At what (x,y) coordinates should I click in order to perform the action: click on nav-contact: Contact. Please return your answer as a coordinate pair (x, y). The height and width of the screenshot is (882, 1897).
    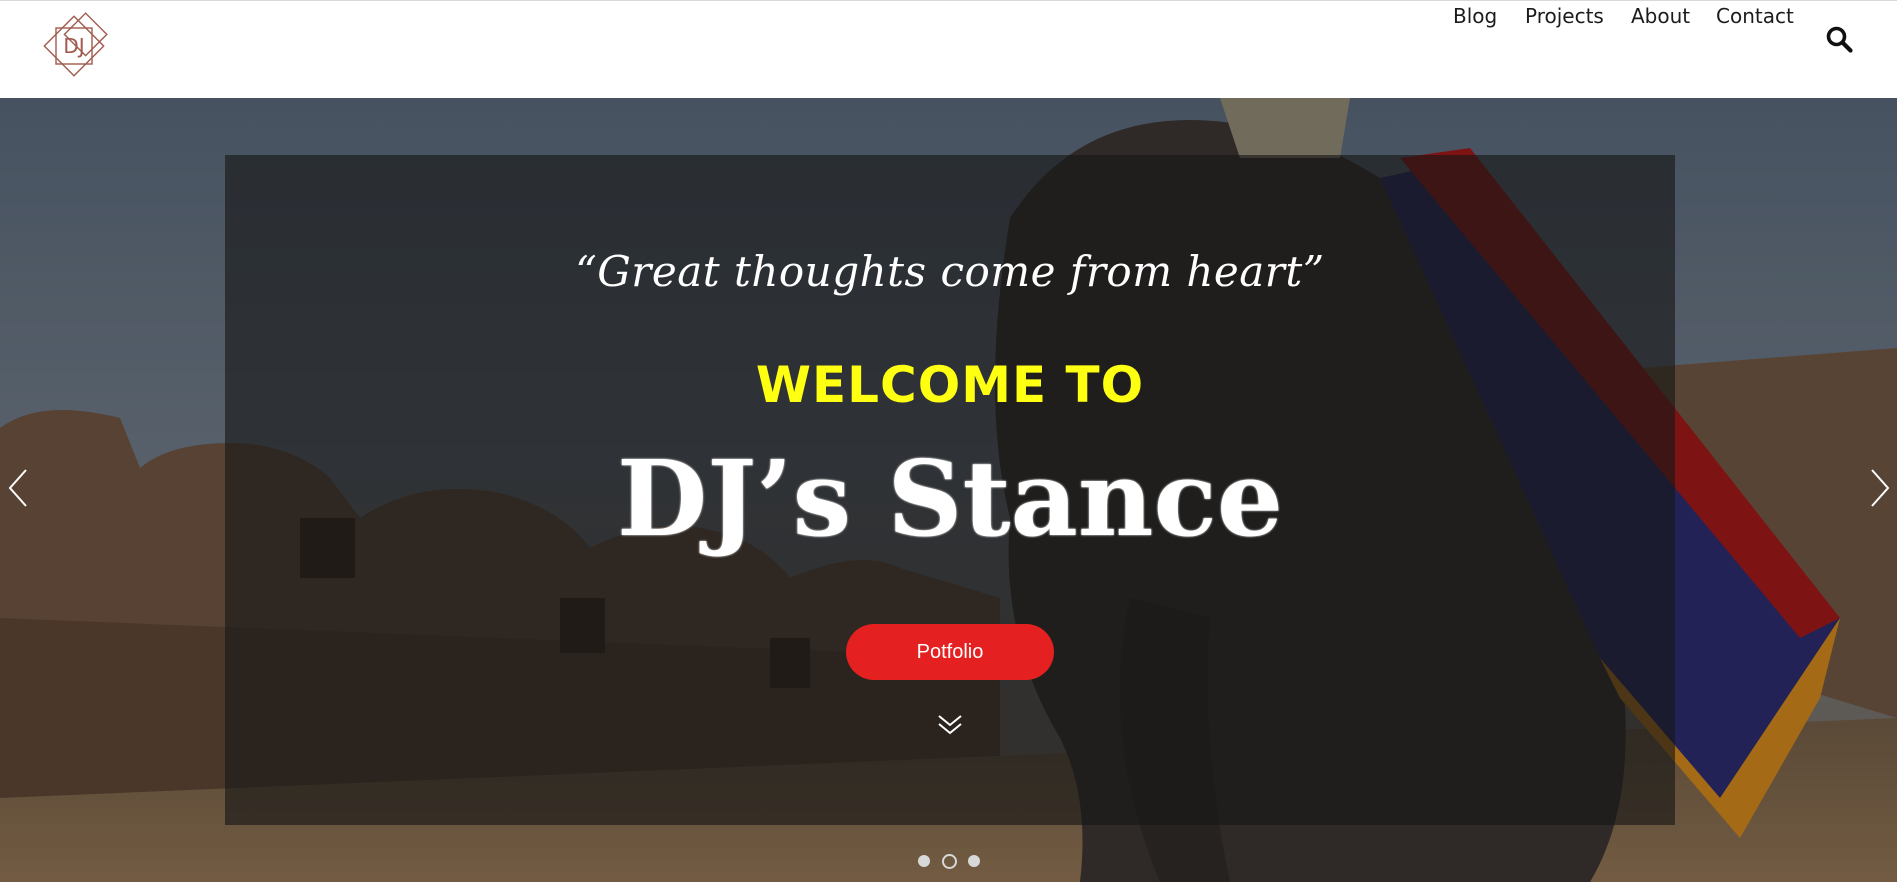
    Looking at the image, I should click on (1755, 16).